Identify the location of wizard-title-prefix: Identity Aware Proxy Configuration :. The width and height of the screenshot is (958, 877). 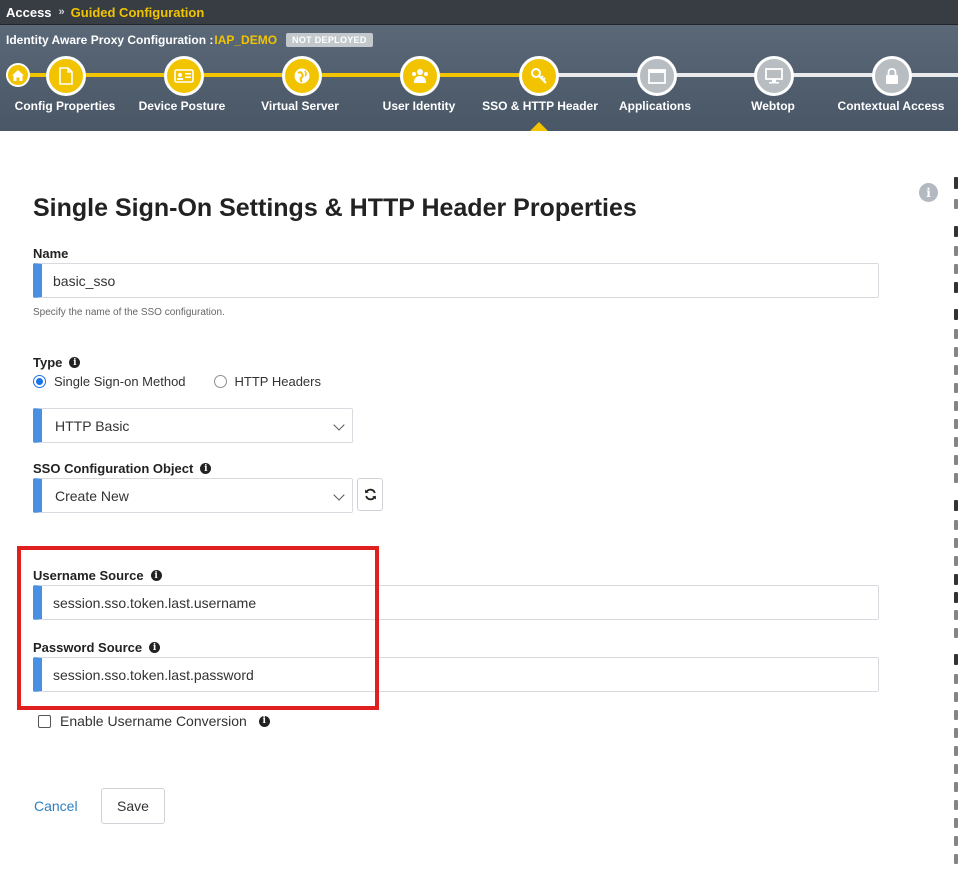
(110, 40).